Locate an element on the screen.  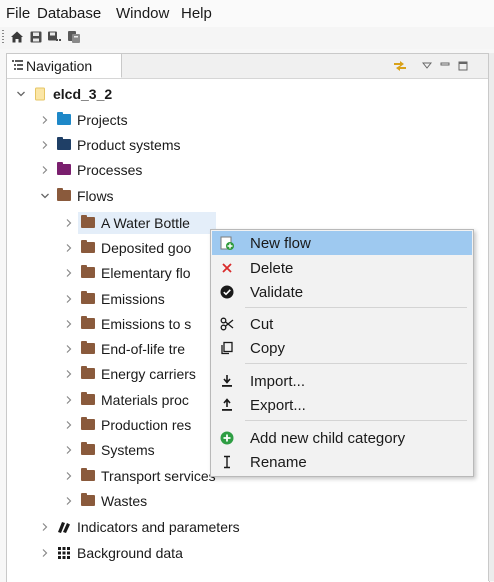
tab-navigation: Navigation is located at coordinates (64, 66).